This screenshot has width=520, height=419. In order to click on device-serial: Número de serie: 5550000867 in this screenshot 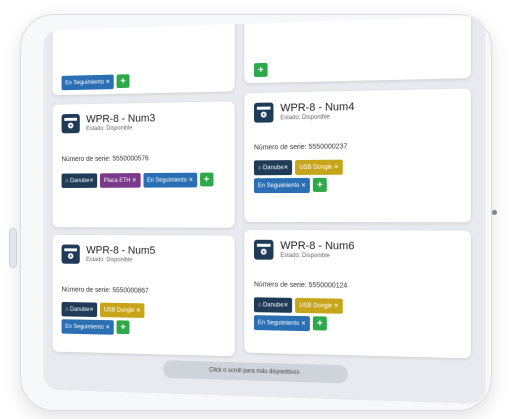, I will do `click(105, 291)`.